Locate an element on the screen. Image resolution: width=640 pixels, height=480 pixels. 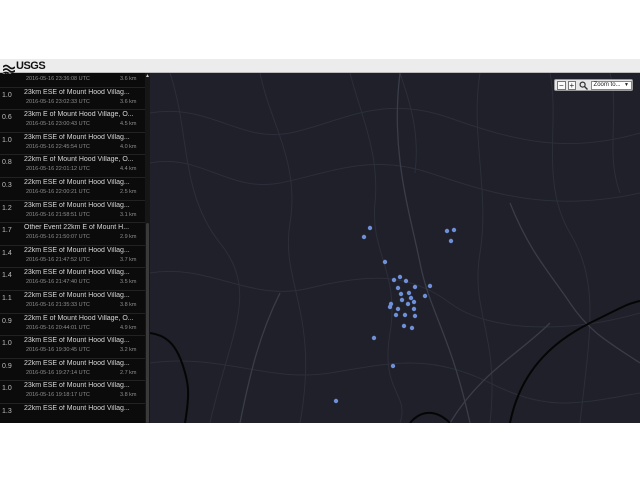
logo-text: USGS is located at coordinates (31, 66).